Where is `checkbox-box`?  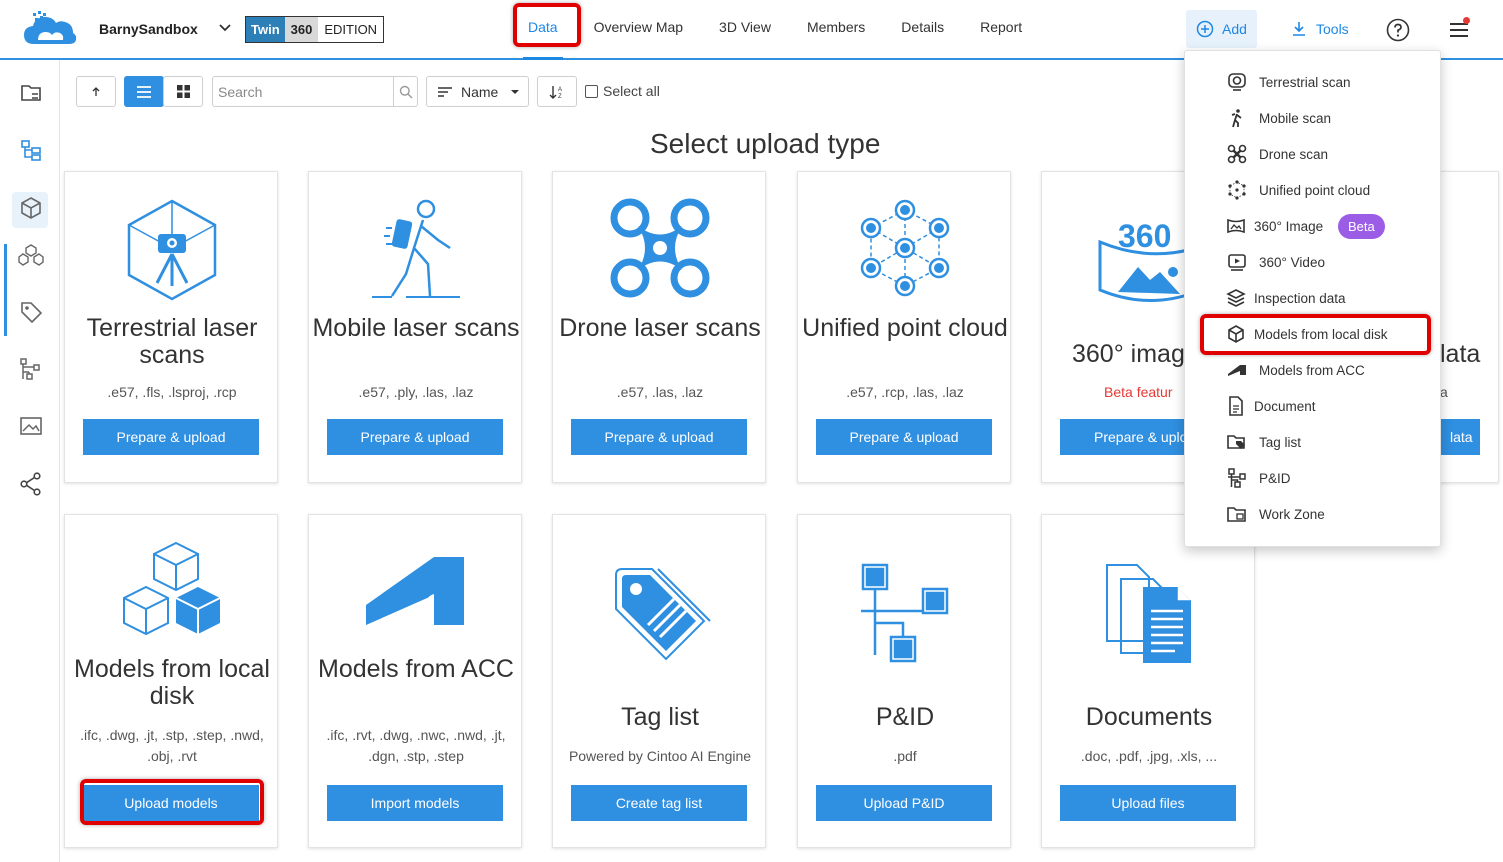 checkbox-box is located at coordinates (591, 91).